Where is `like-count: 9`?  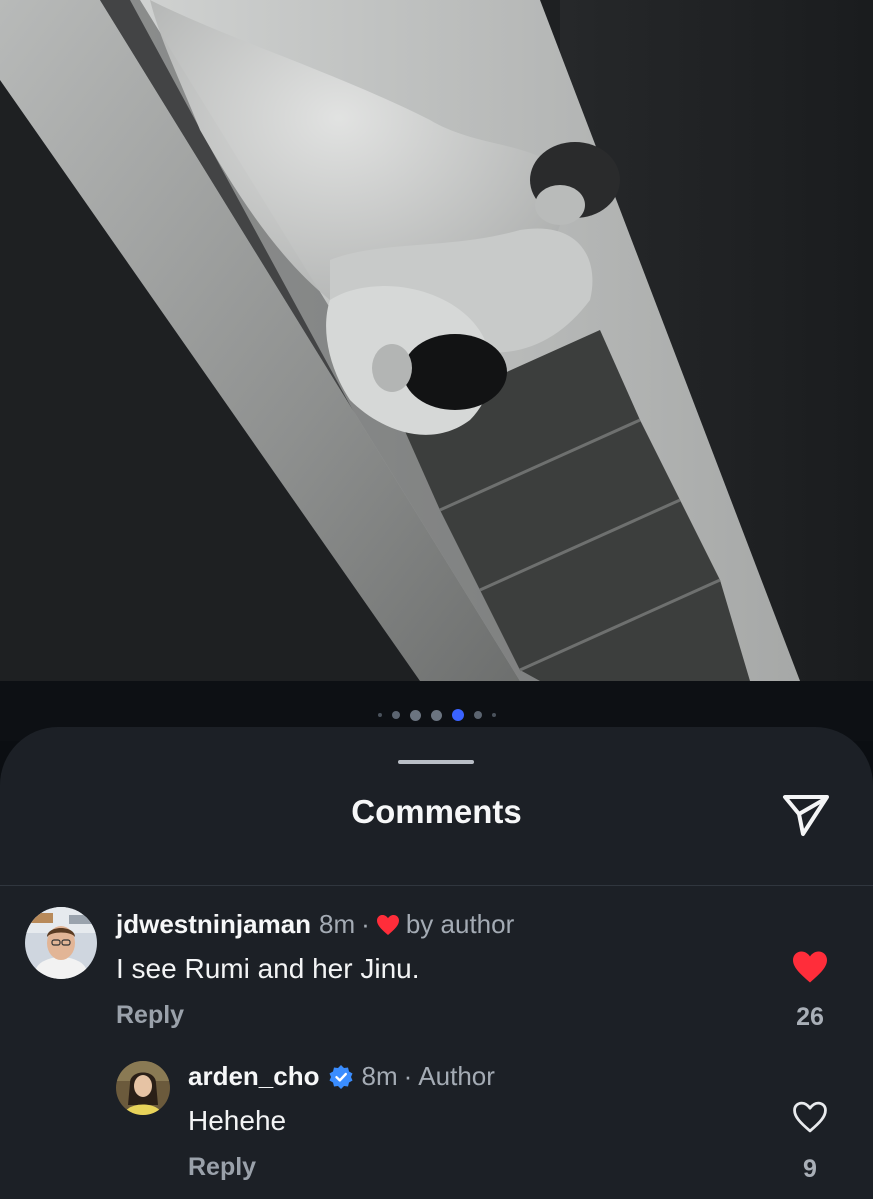 like-count: 9 is located at coordinates (810, 1169).